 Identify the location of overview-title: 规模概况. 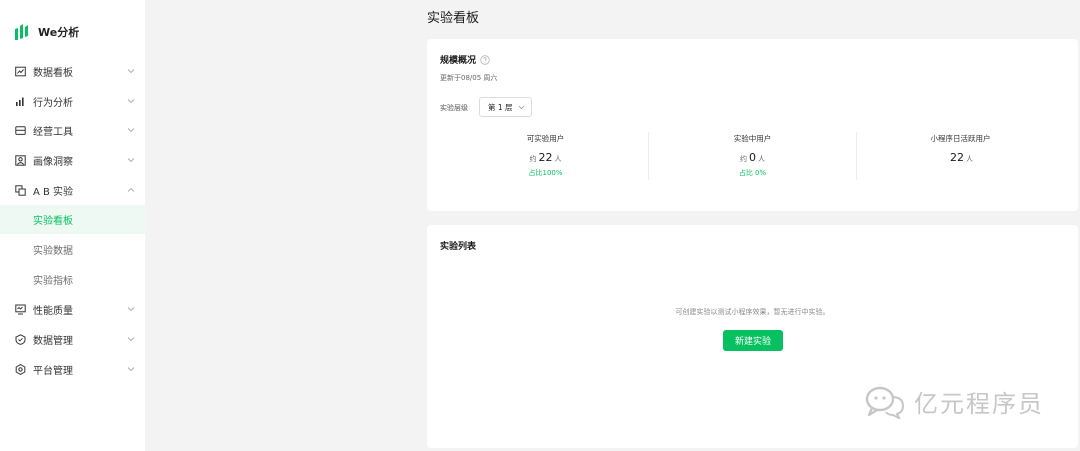
(465, 59).